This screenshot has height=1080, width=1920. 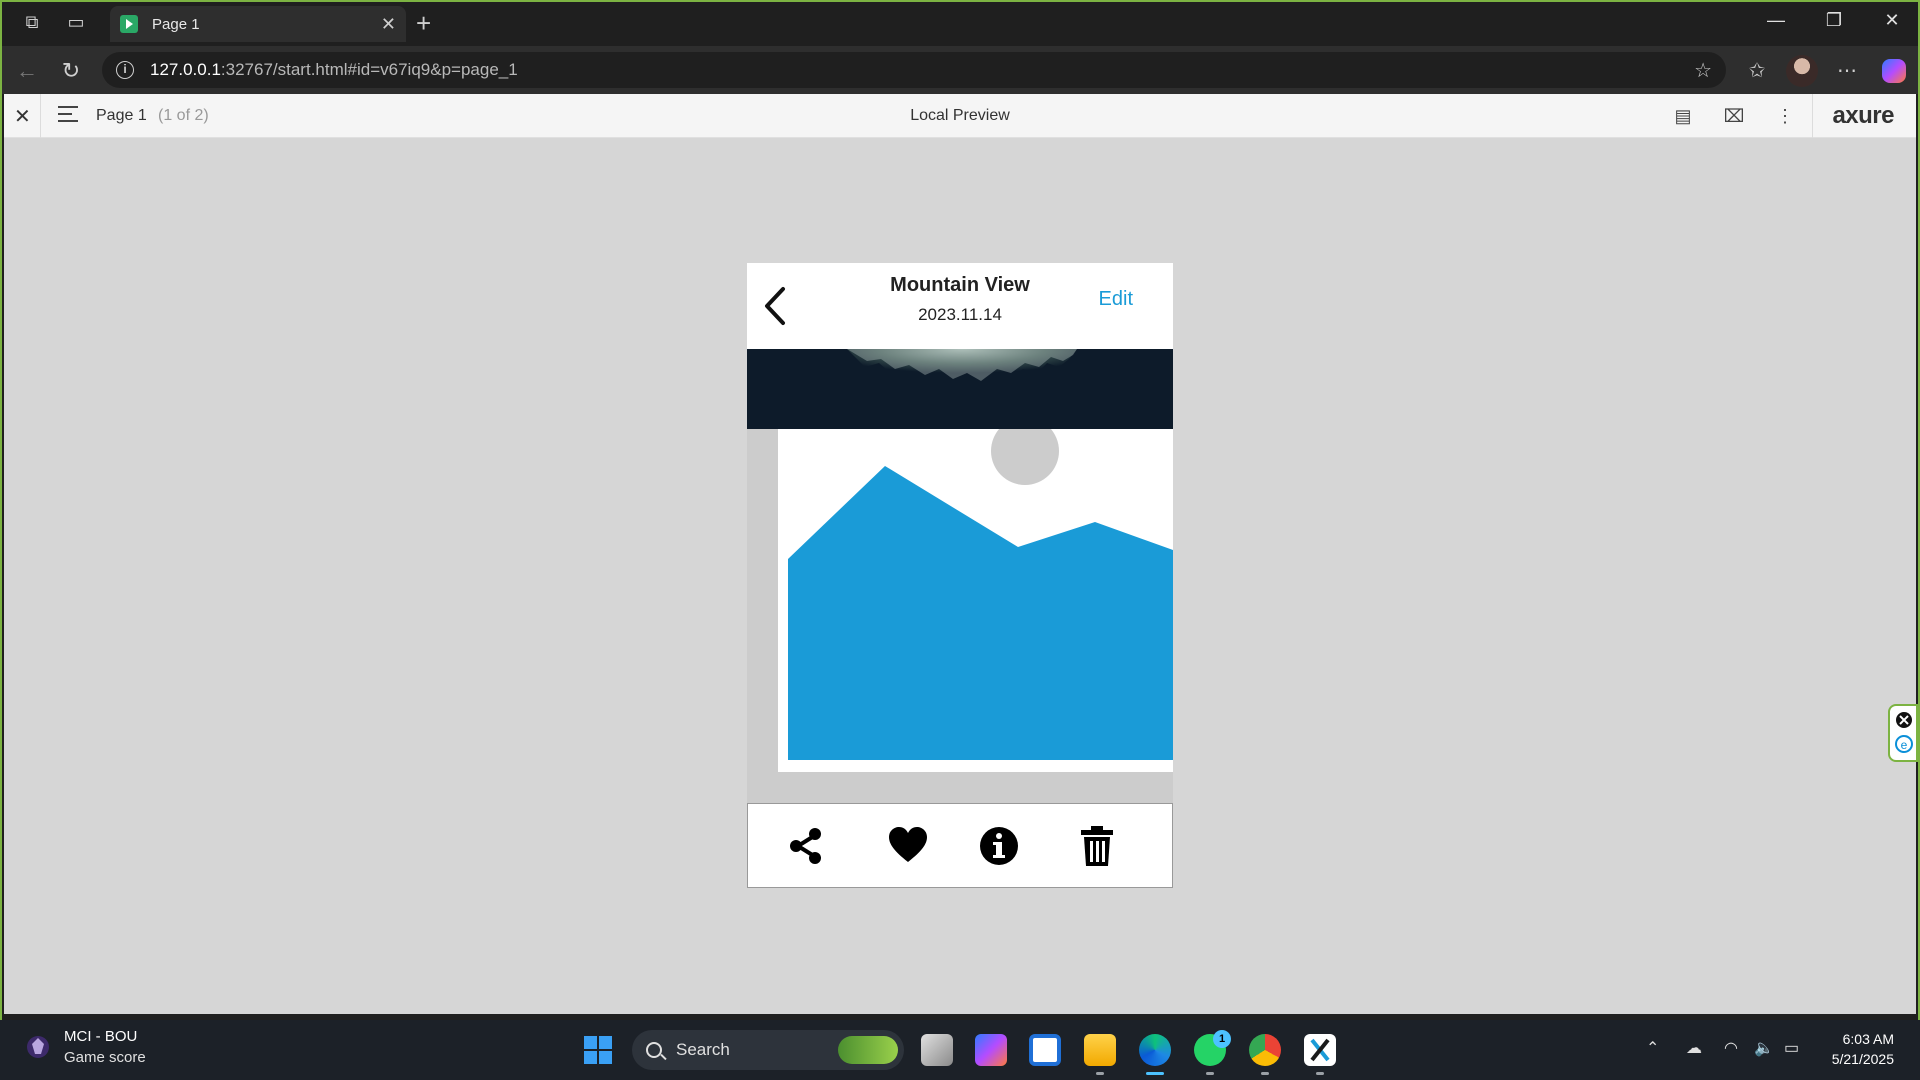 I want to click on edge-browser-icon, so click(x=1155, y=1050).